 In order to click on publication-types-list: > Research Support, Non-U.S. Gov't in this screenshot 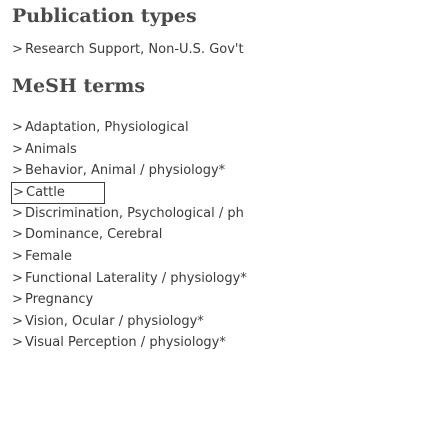, I will do `click(230, 50)`.